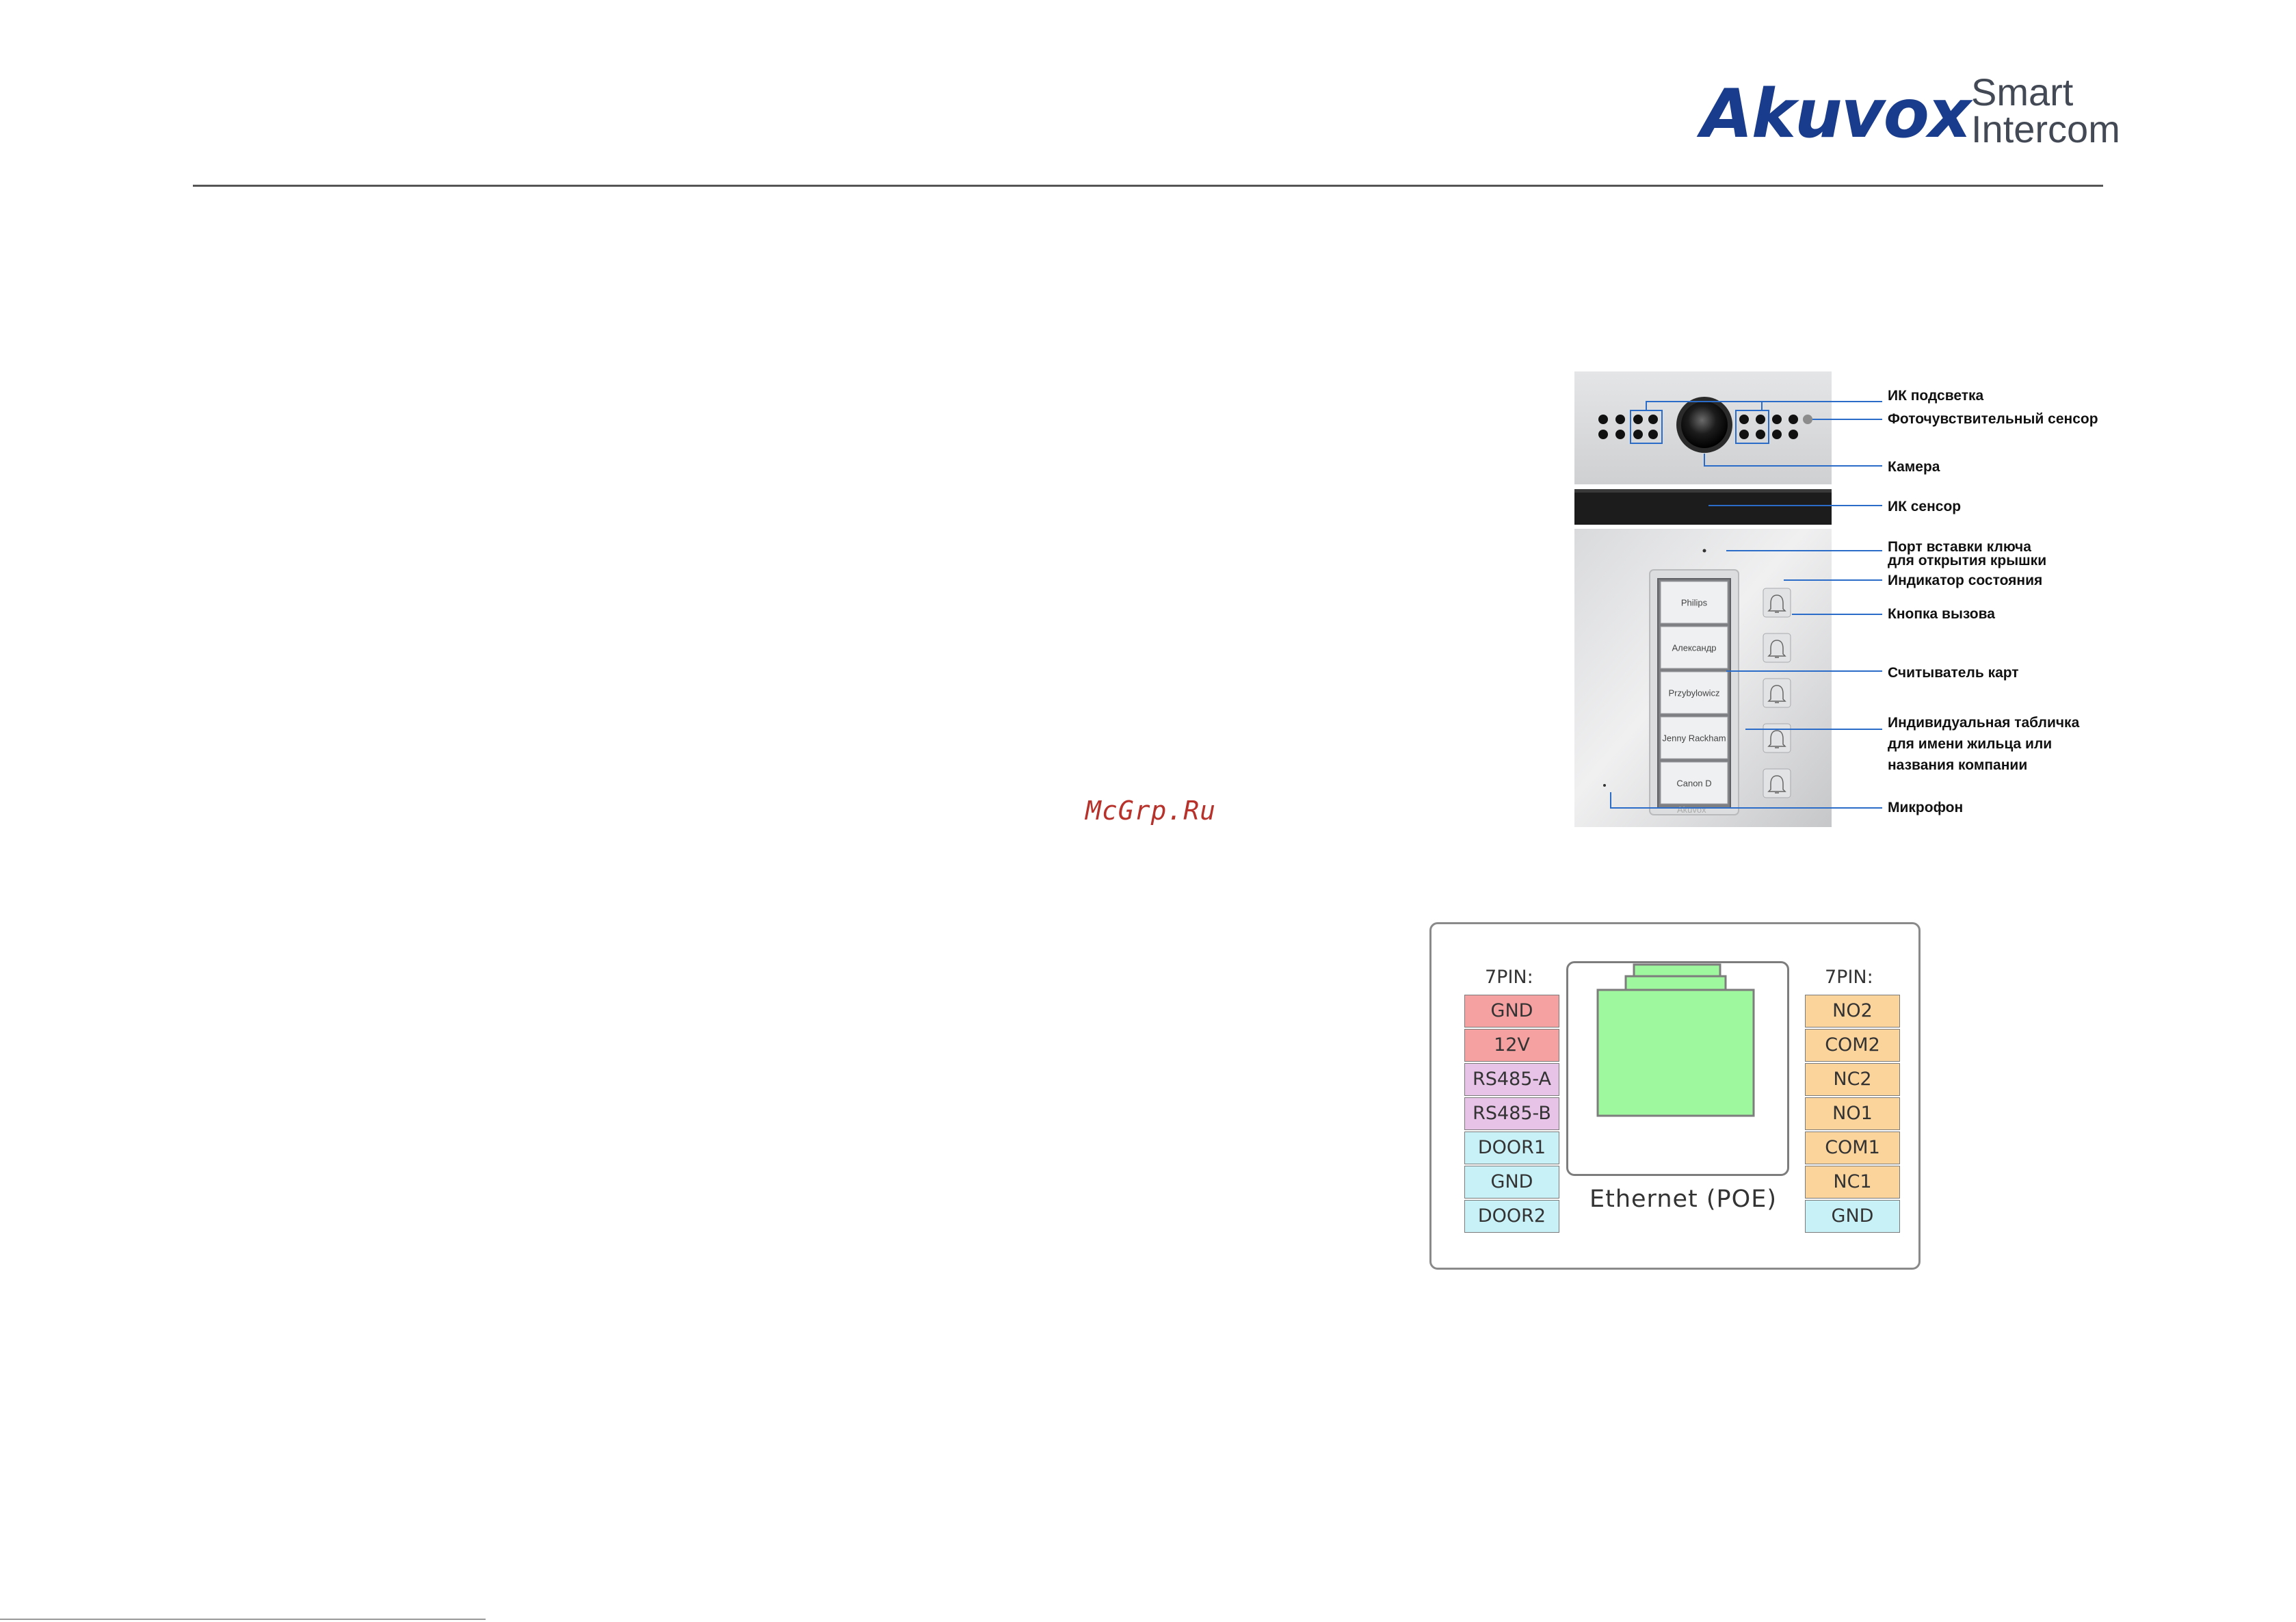 This screenshot has height=1622, width=2296. I want to click on callout-key-port-line2: для открытия крышки, so click(1967, 560).